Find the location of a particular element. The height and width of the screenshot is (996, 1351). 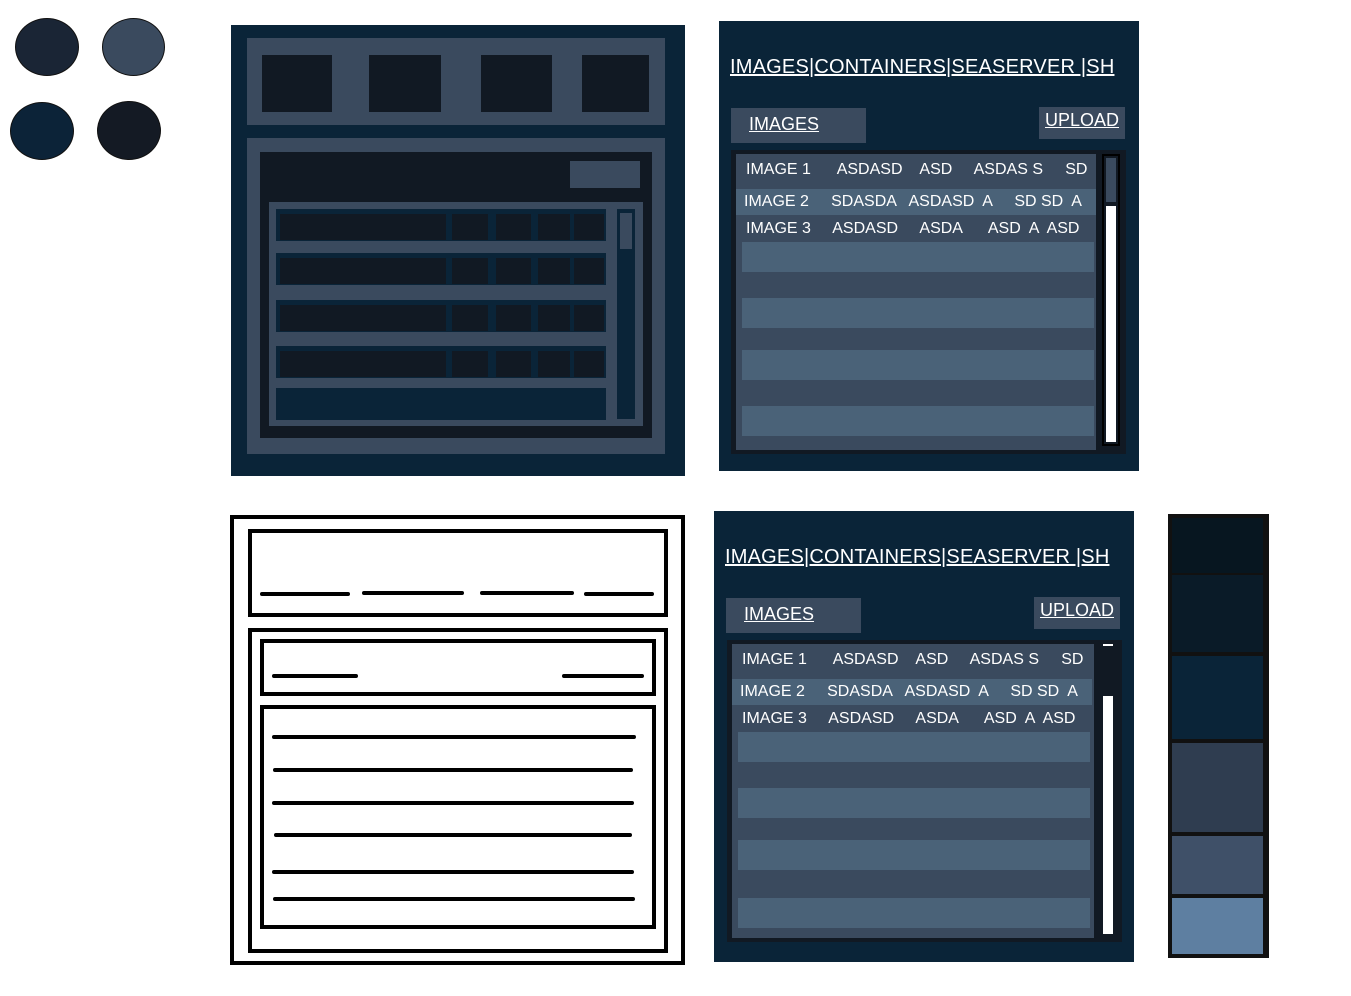

outline-body is located at coordinates (458, 790).